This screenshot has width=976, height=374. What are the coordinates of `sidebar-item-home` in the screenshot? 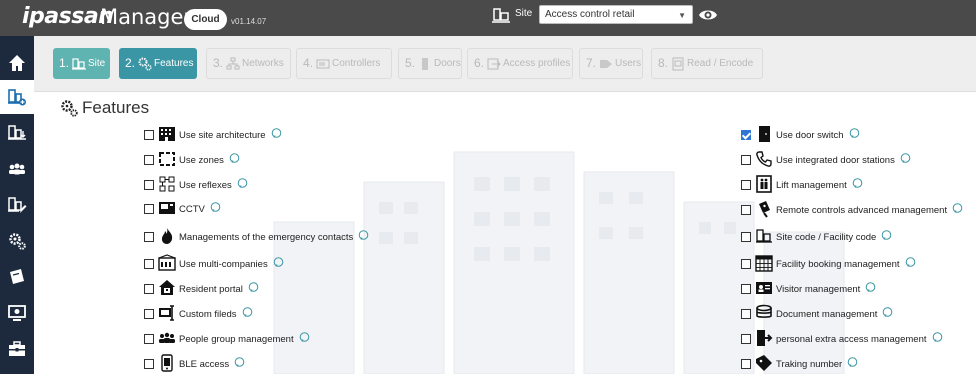 It's located at (17, 63).